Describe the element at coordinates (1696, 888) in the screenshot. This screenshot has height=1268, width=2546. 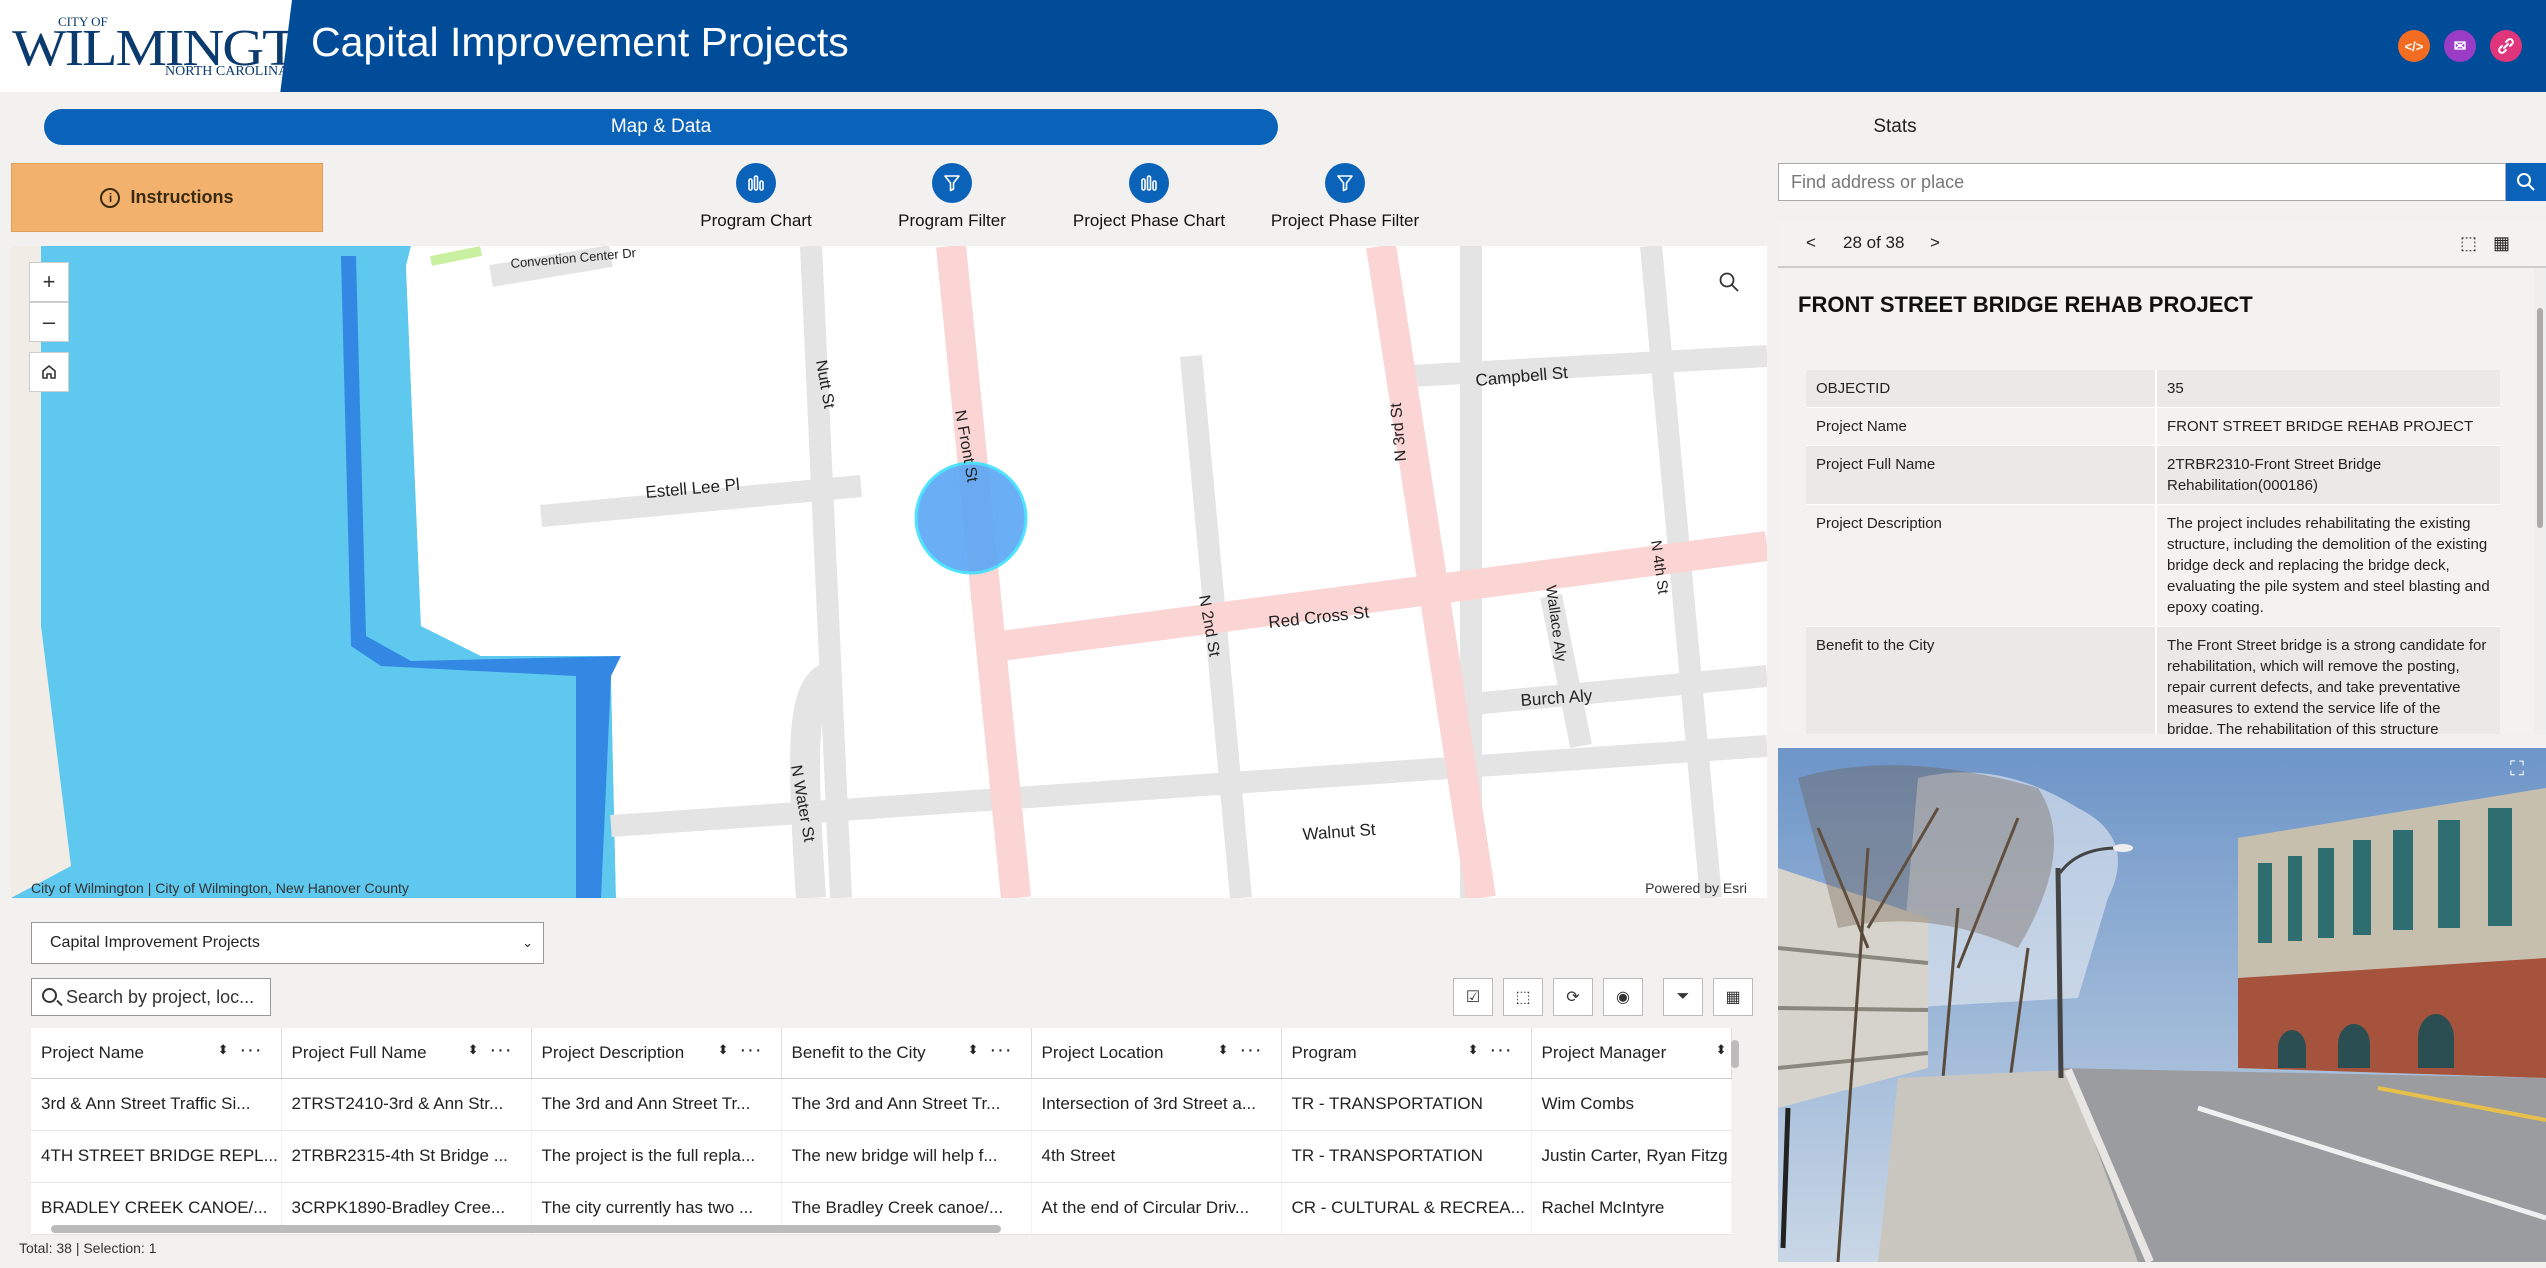
I see `powered-by-esri: Powered by Esri` at that location.